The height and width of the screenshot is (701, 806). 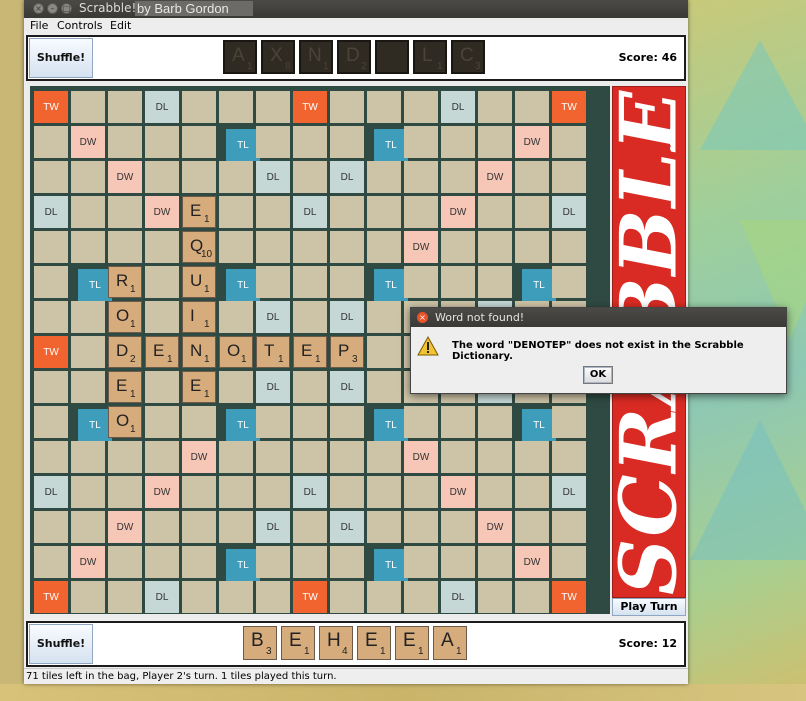 What do you see at coordinates (316, 57) in the screenshot?
I see `rack-tile: N1` at bounding box center [316, 57].